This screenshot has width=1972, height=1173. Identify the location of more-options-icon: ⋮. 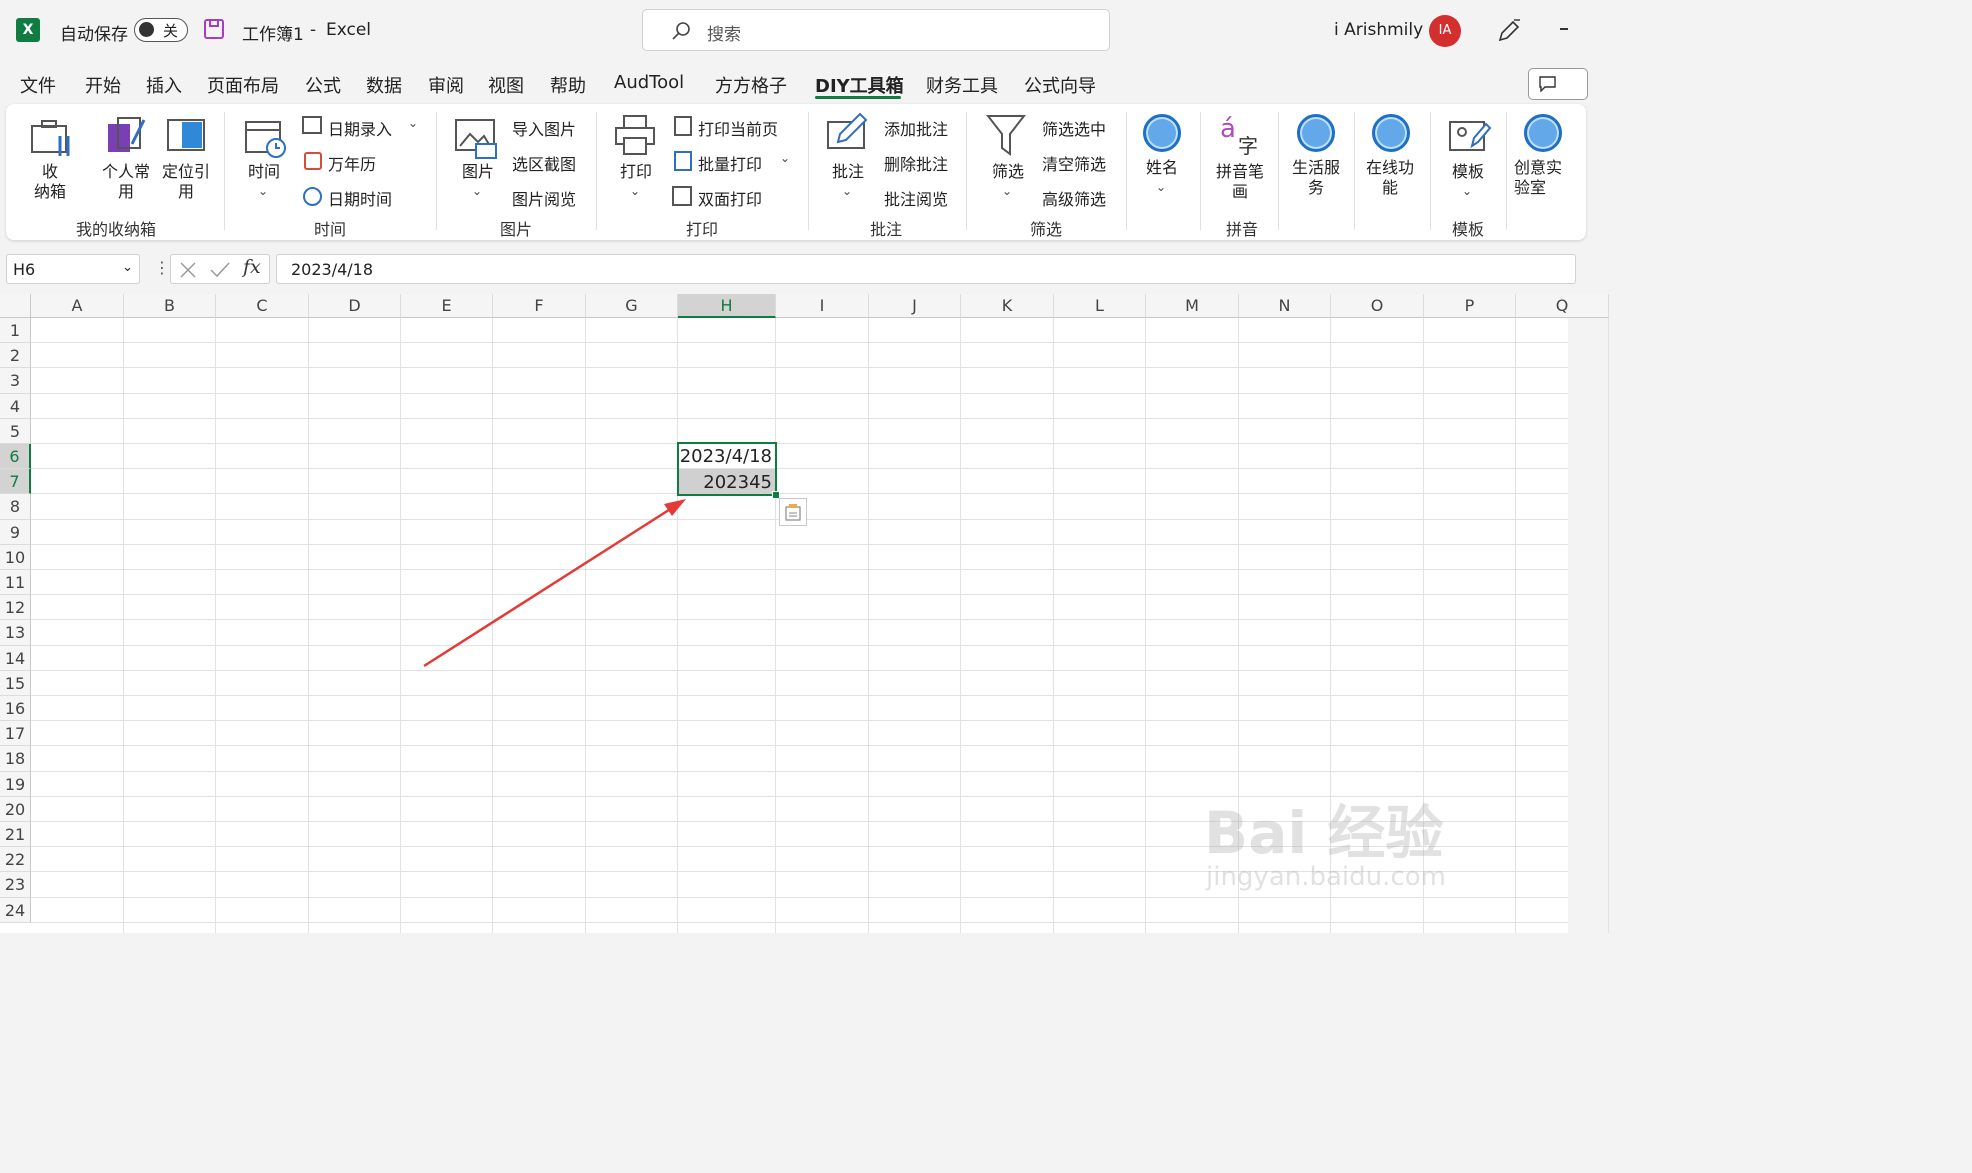
(162, 267).